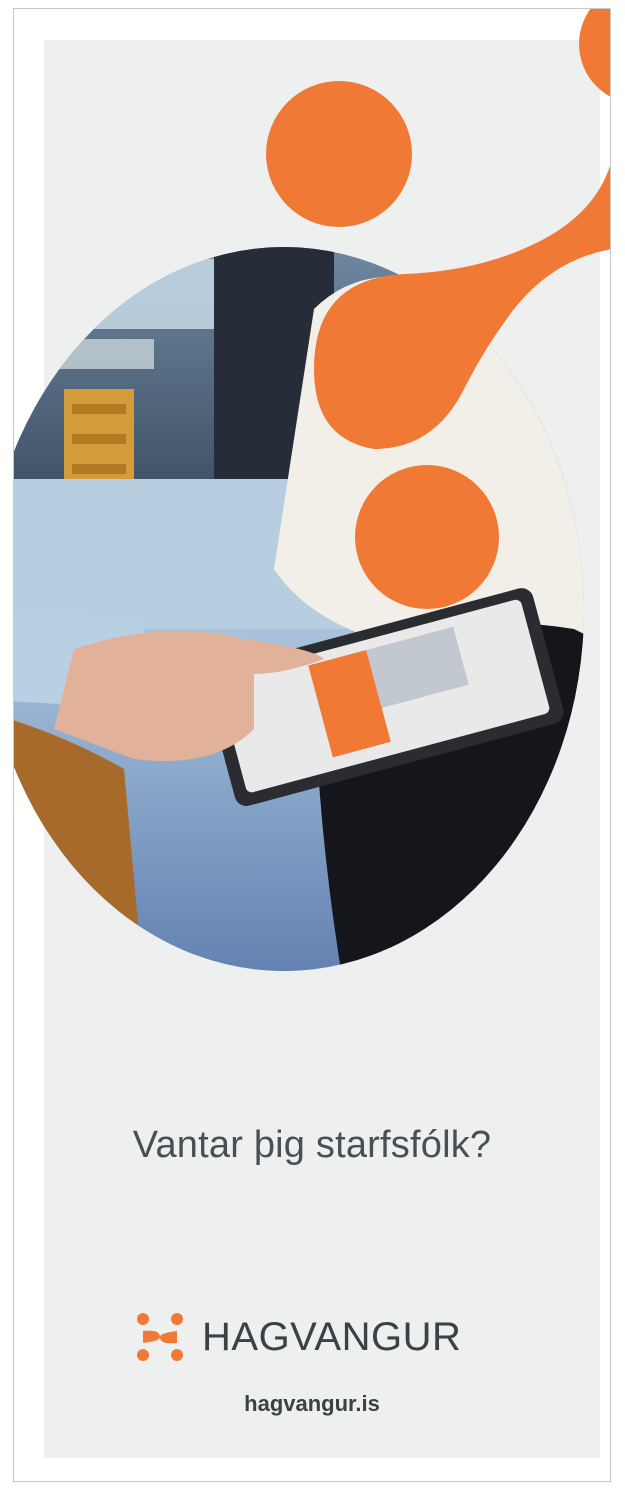 The height and width of the screenshot is (1488, 625). I want to click on brand-name: HAGVANGUR, so click(332, 1336).